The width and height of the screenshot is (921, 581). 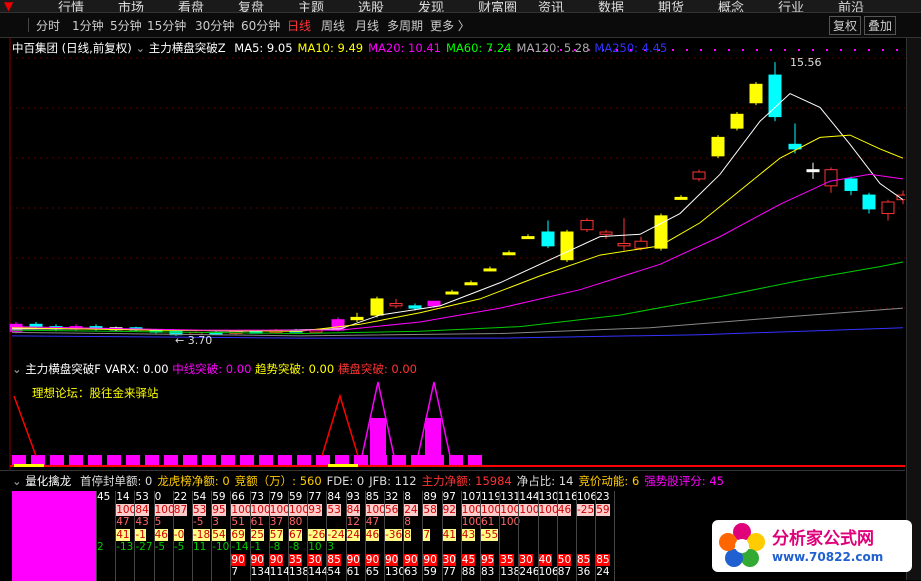 What do you see at coordinates (48, 25) in the screenshot?
I see `period-tab-0: 分时` at bounding box center [48, 25].